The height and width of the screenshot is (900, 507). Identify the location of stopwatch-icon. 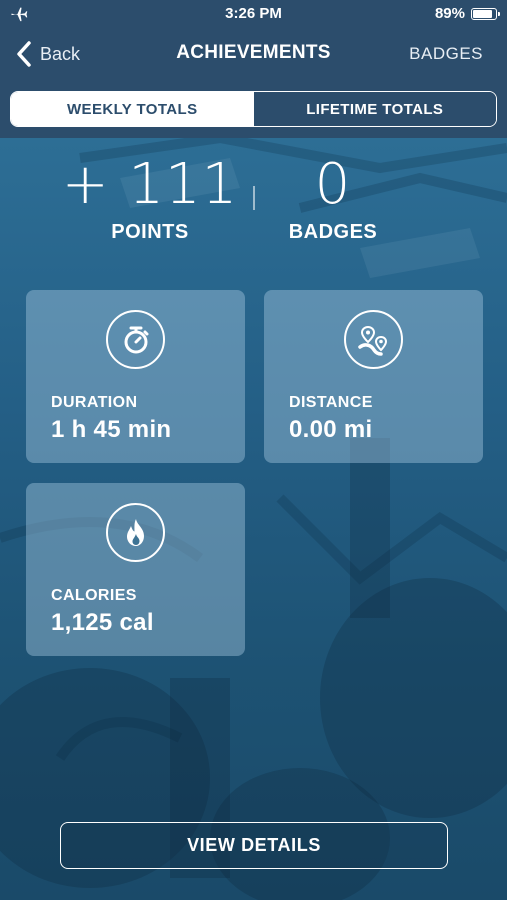
(136, 339).